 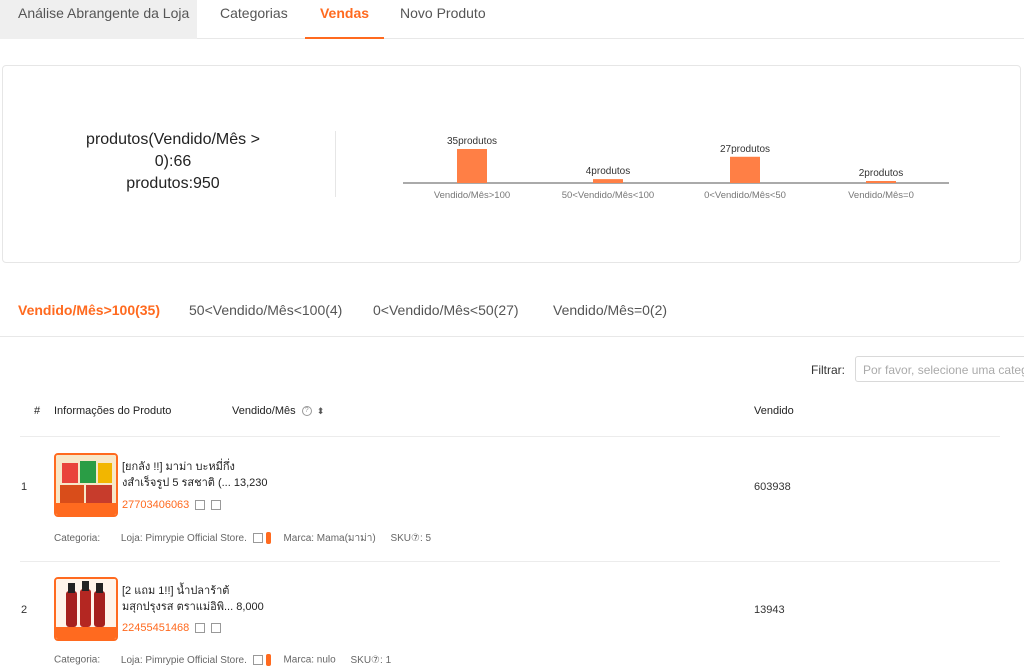 What do you see at coordinates (745, 149) in the screenshot?
I see `chart-data-label: 27produtos` at bounding box center [745, 149].